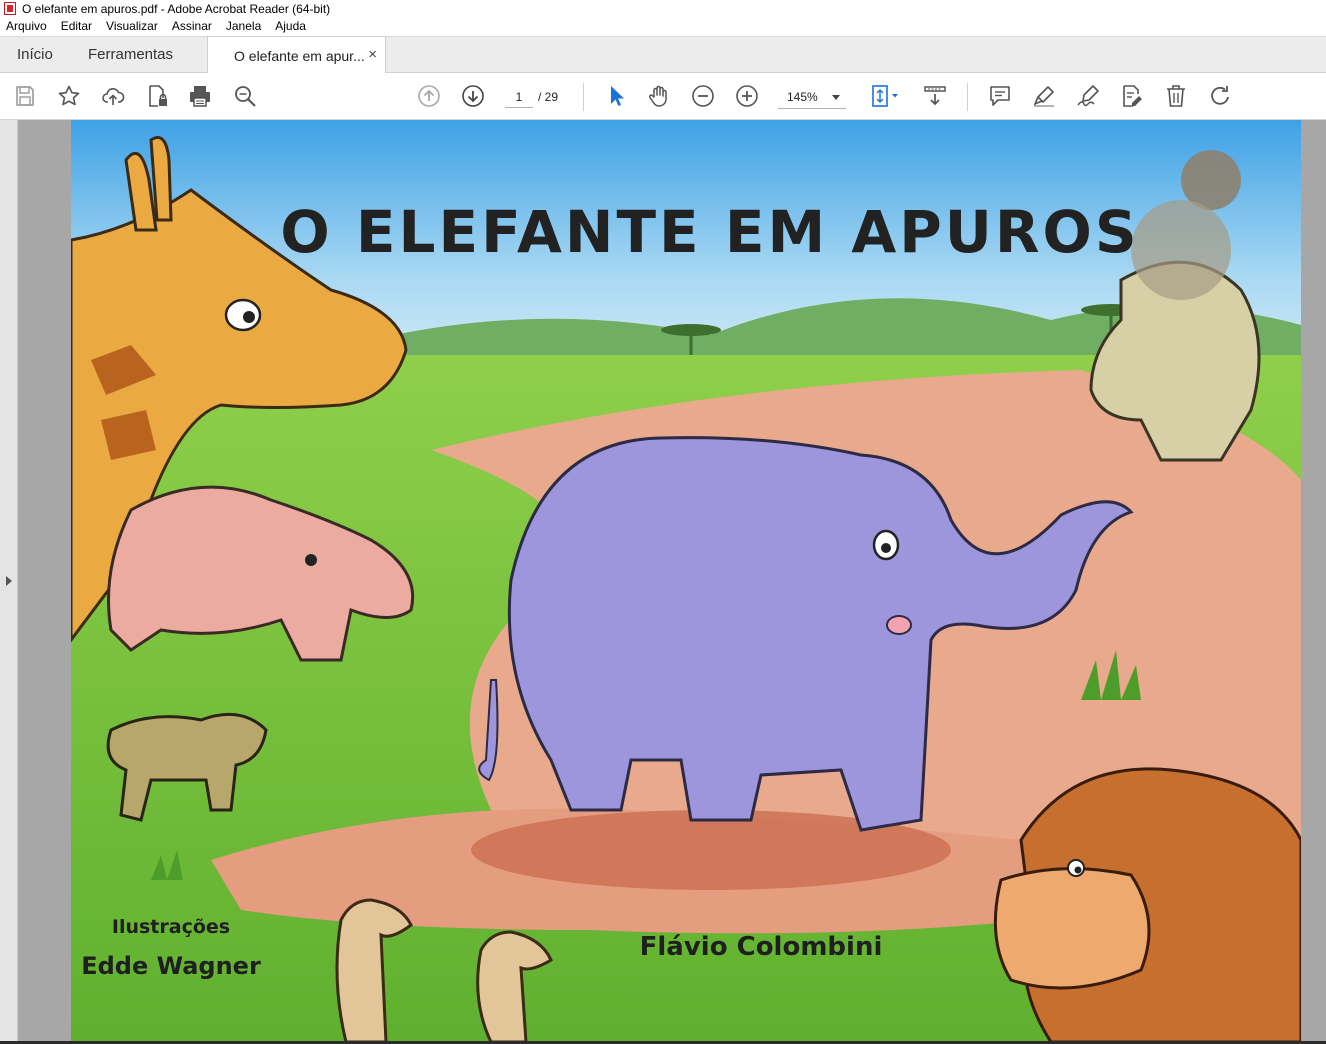 The height and width of the screenshot is (1044, 1326). I want to click on menu-ajuda: Ajuda, so click(290, 26).